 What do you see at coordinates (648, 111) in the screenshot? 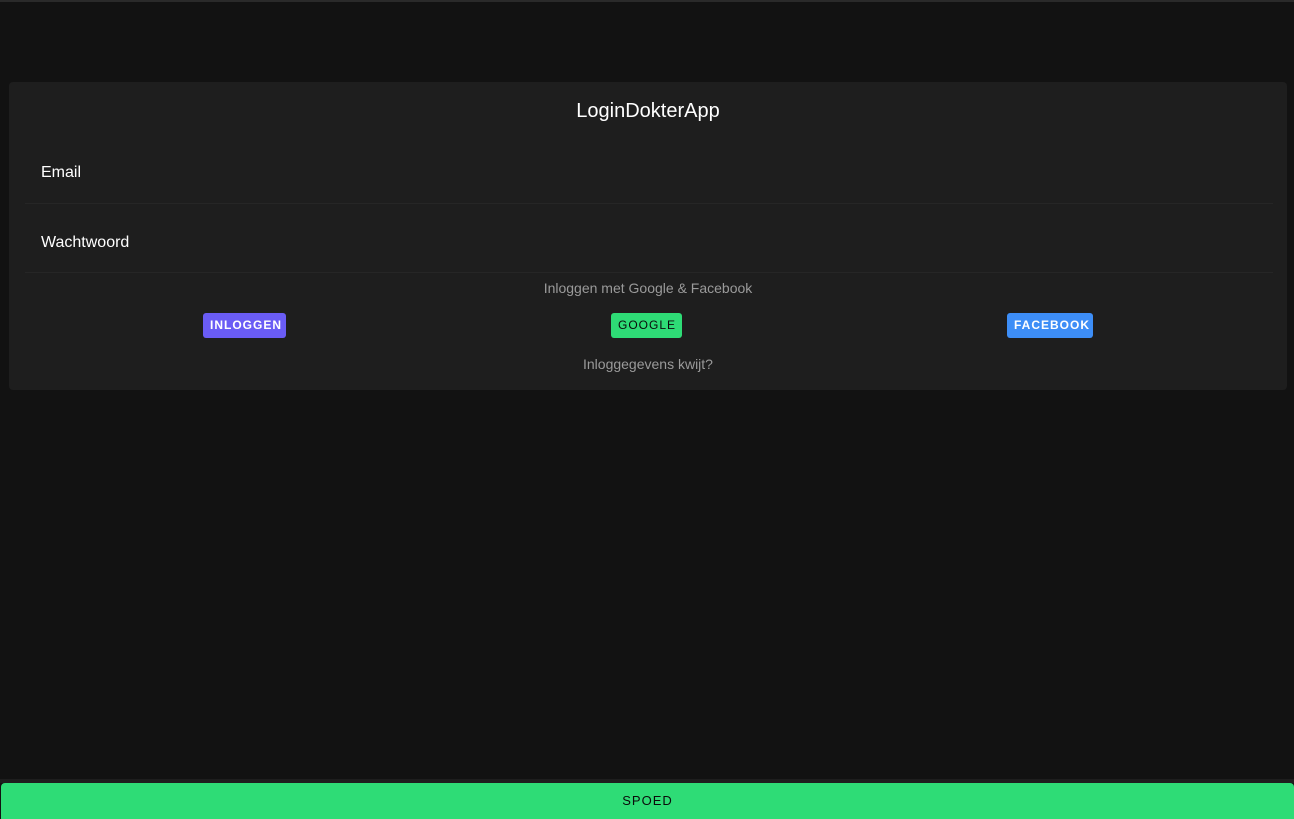
I see `page-title: LoginDokterApp` at bounding box center [648, 111].